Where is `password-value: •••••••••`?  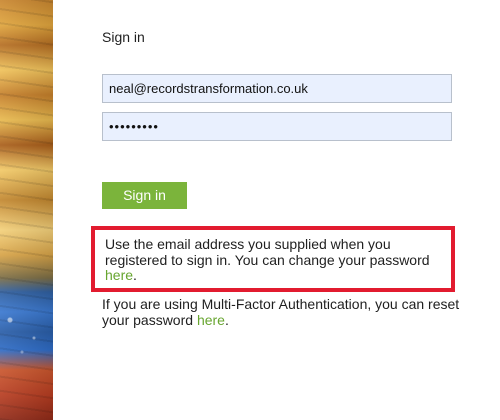 password-value: ••••••••• is located at coordinates (134, 126).